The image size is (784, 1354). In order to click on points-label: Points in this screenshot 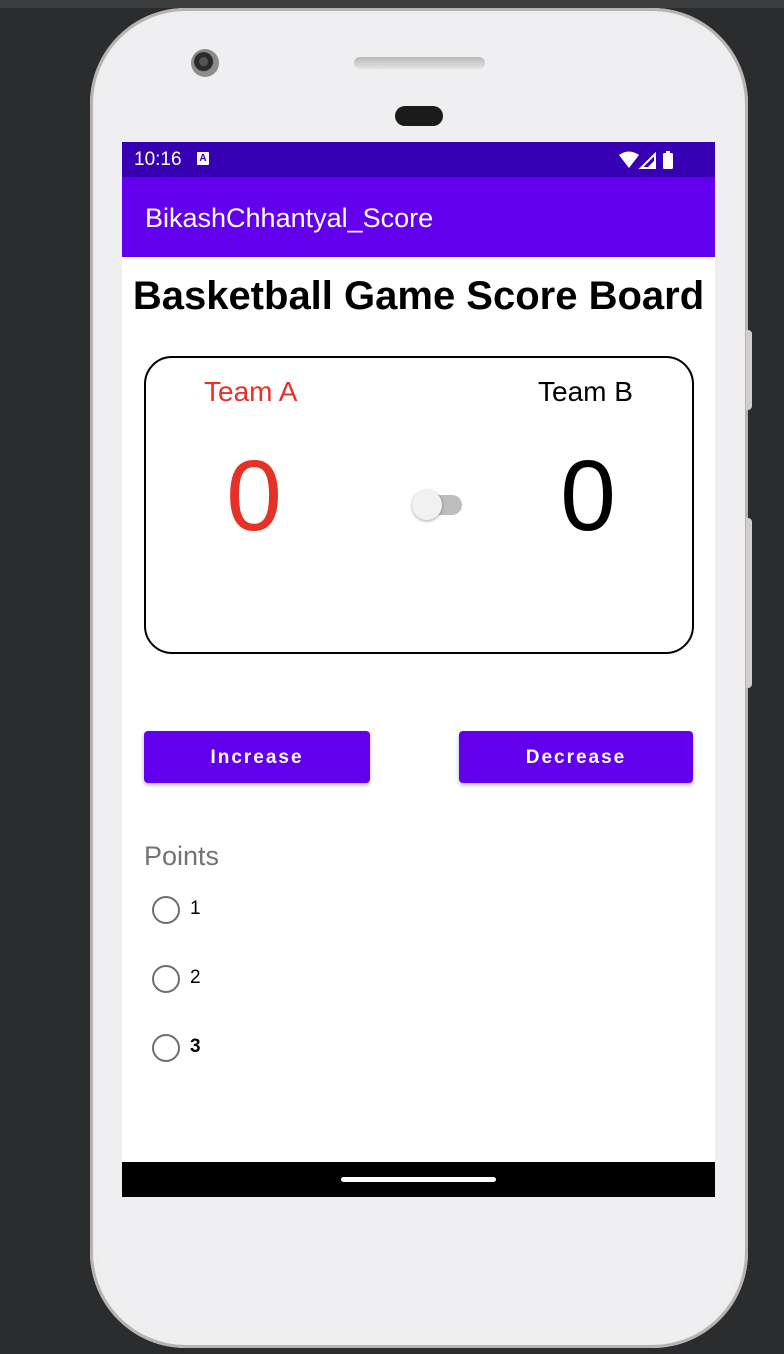, I will do `click(182, 856)`.